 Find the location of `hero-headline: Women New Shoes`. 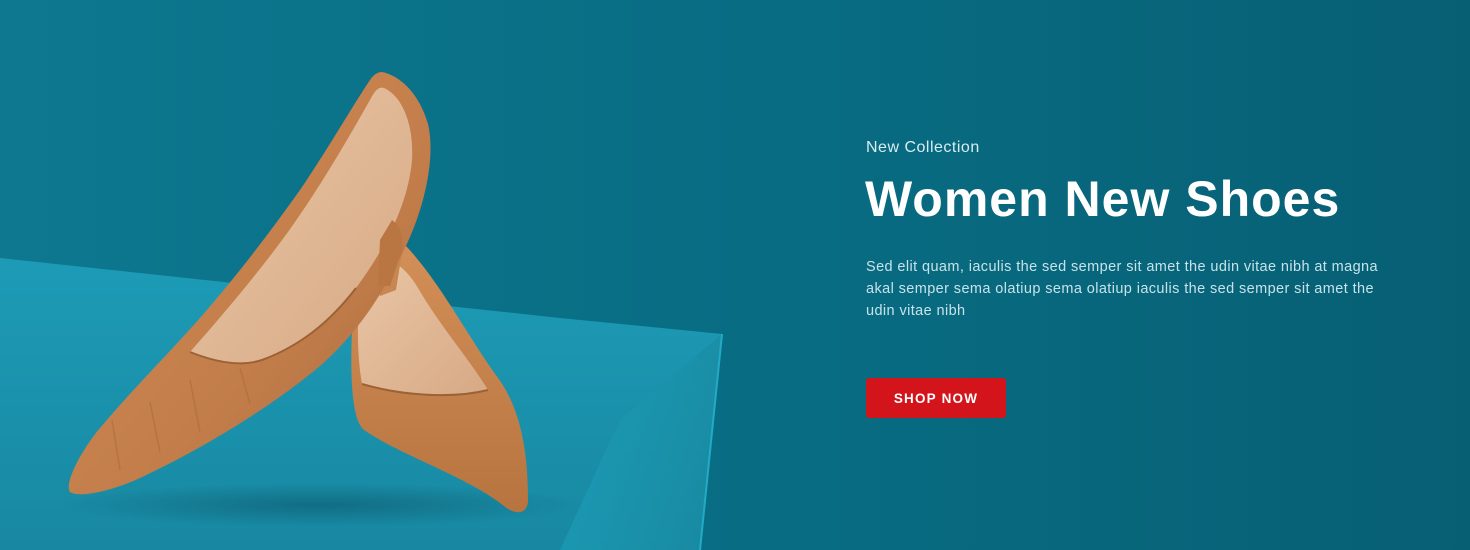

hero-headline: Women New Shoes is located at coordinates (1103, 199).